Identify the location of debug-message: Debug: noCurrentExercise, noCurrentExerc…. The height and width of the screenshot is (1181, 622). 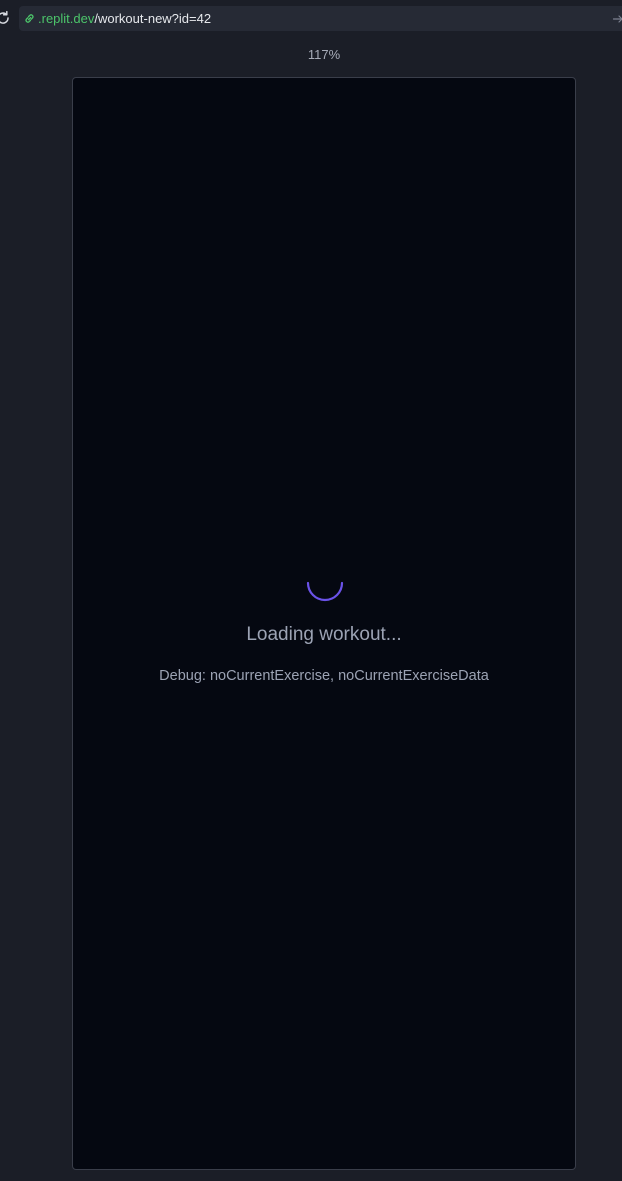
(324, 676).